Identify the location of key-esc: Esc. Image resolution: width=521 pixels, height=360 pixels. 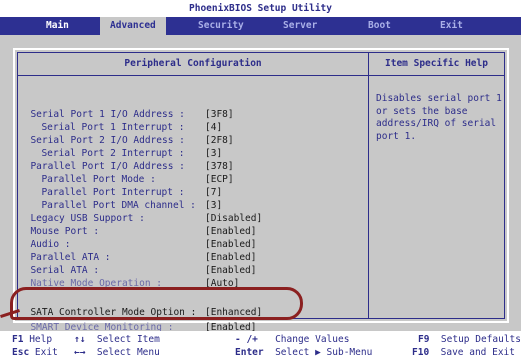
(21, 352).